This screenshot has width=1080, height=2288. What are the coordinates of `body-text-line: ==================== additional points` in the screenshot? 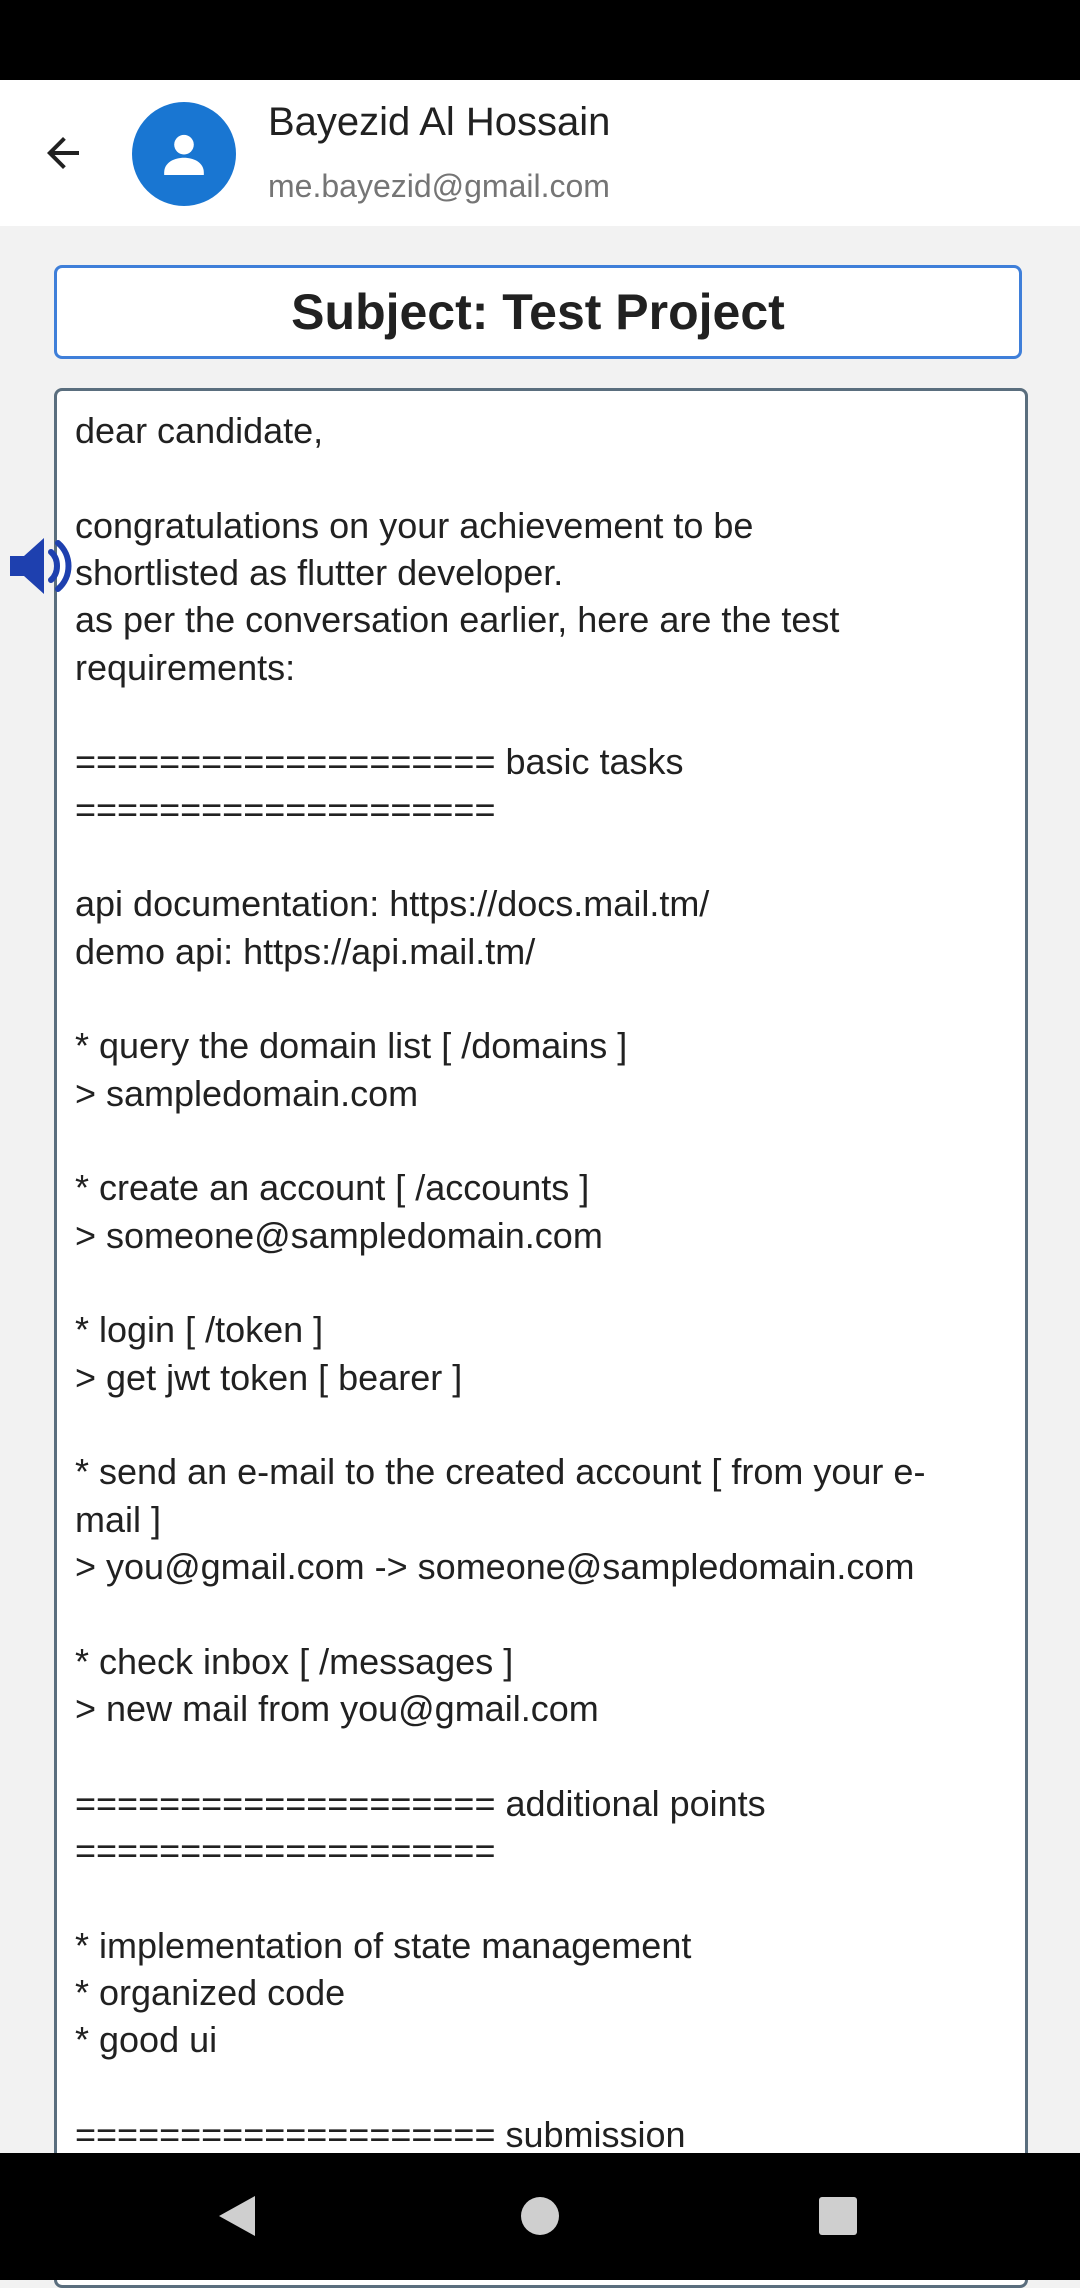 It's located at (420, 1803).